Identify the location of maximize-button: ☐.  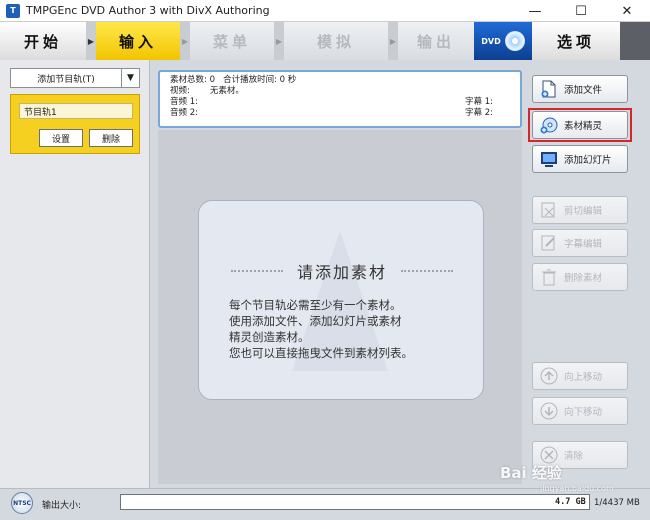
(581, 11).